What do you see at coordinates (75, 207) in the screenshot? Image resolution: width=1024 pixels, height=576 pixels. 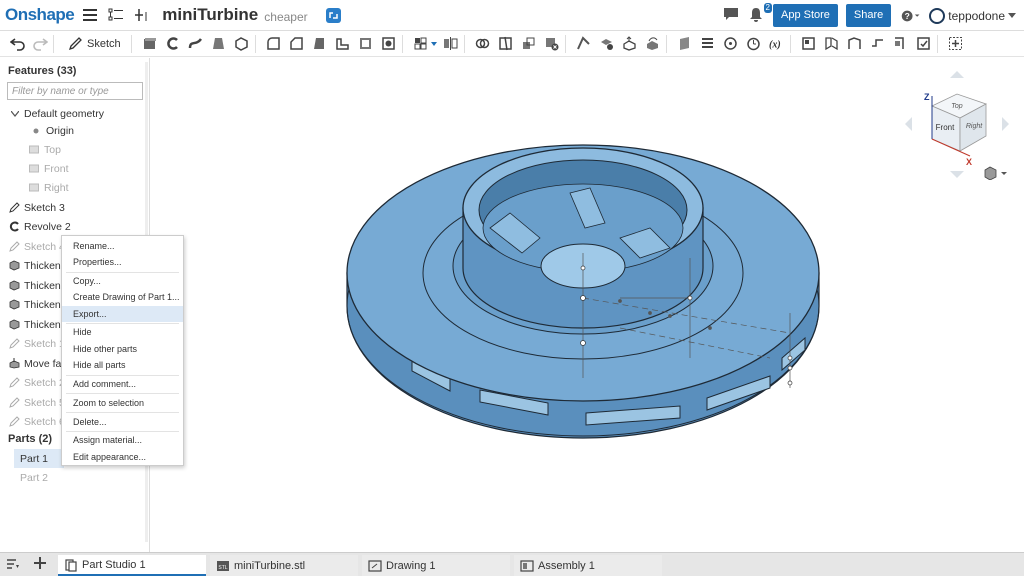 I see `feature-item: Sketch 3` at bounding box center [75, 207].